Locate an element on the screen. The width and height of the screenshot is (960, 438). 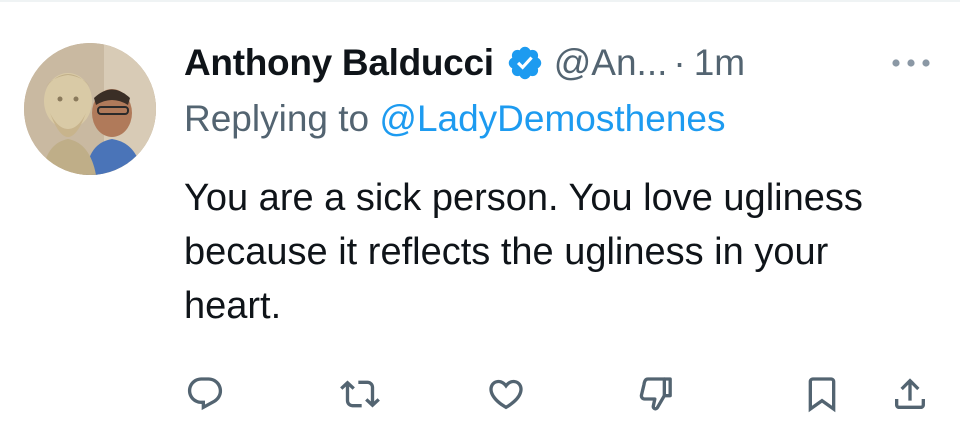
replying-to-mention: @LadyDemosthenes is located at coordinates (552, 118).